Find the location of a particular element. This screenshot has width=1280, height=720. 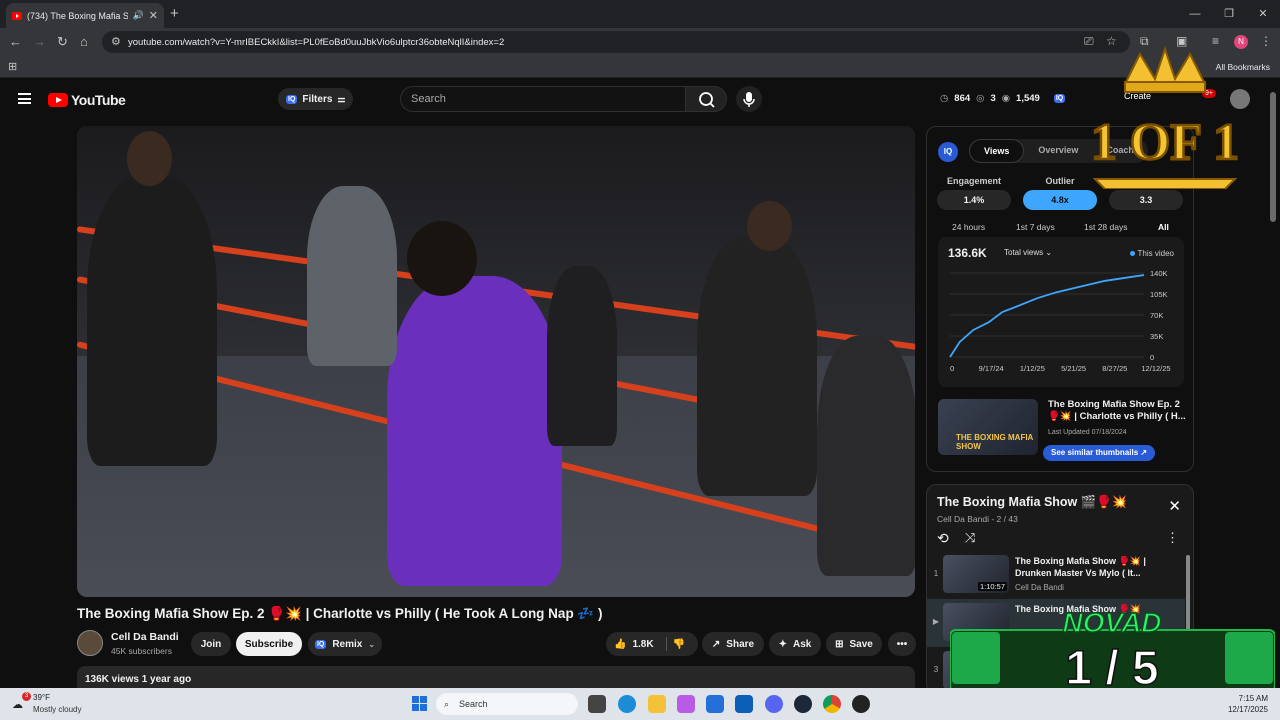

iq-logo-icon: IQ is located at coordinates (948, 152).